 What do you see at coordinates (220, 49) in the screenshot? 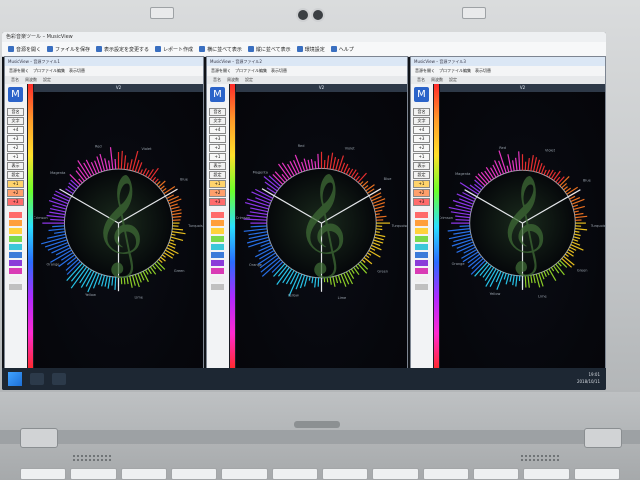
I see `toolbar-item-4: 横に並べて表示` at bounding box center [220, 49].